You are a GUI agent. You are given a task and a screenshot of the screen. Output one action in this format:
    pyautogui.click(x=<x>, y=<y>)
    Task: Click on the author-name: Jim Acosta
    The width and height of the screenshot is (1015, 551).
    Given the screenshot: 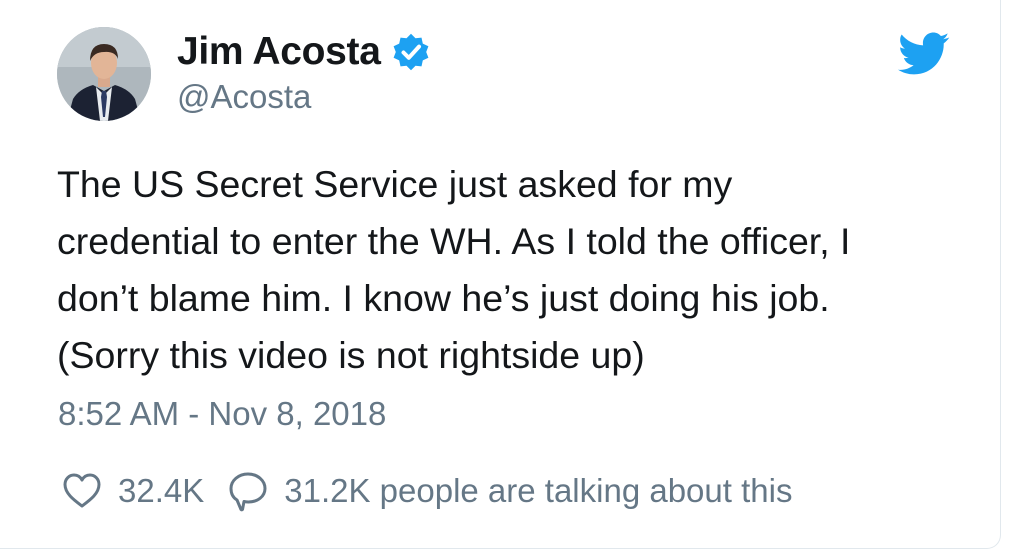 What is the action you would take?
    pyautogui.click(x=279, y=52)
    